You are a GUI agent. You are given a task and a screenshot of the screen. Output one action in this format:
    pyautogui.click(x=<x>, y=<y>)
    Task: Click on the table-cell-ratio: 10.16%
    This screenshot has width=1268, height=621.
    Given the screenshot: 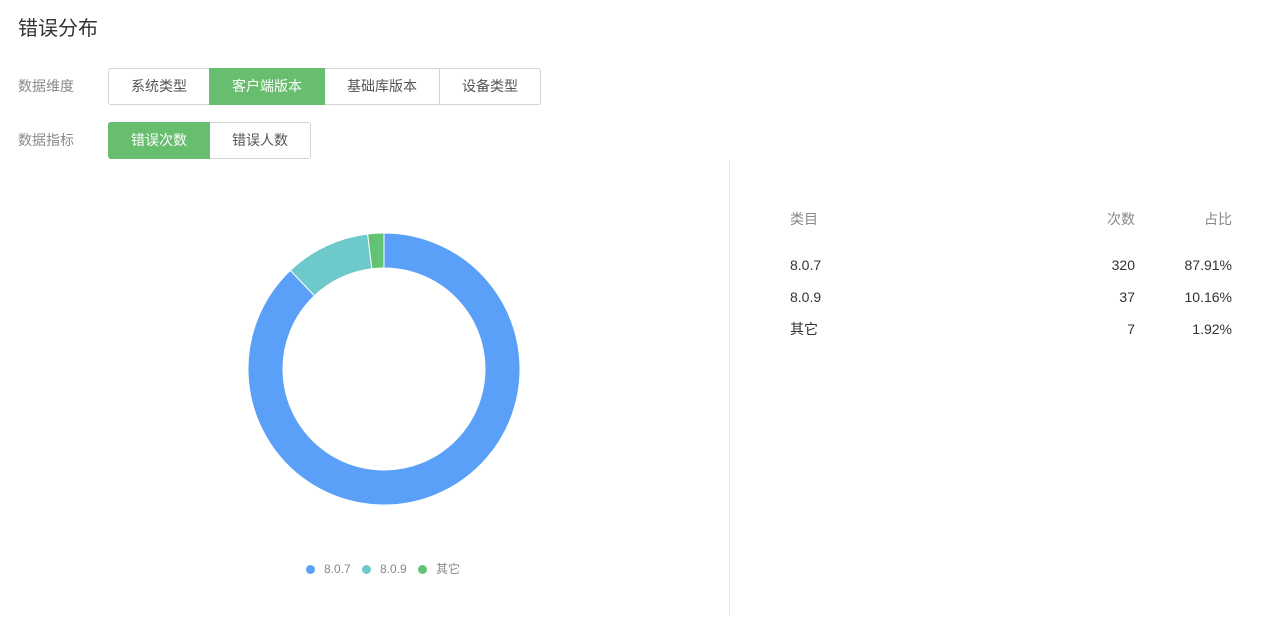 What is the action you would take?
    pyautogui.click(x=1208, y=297)
    